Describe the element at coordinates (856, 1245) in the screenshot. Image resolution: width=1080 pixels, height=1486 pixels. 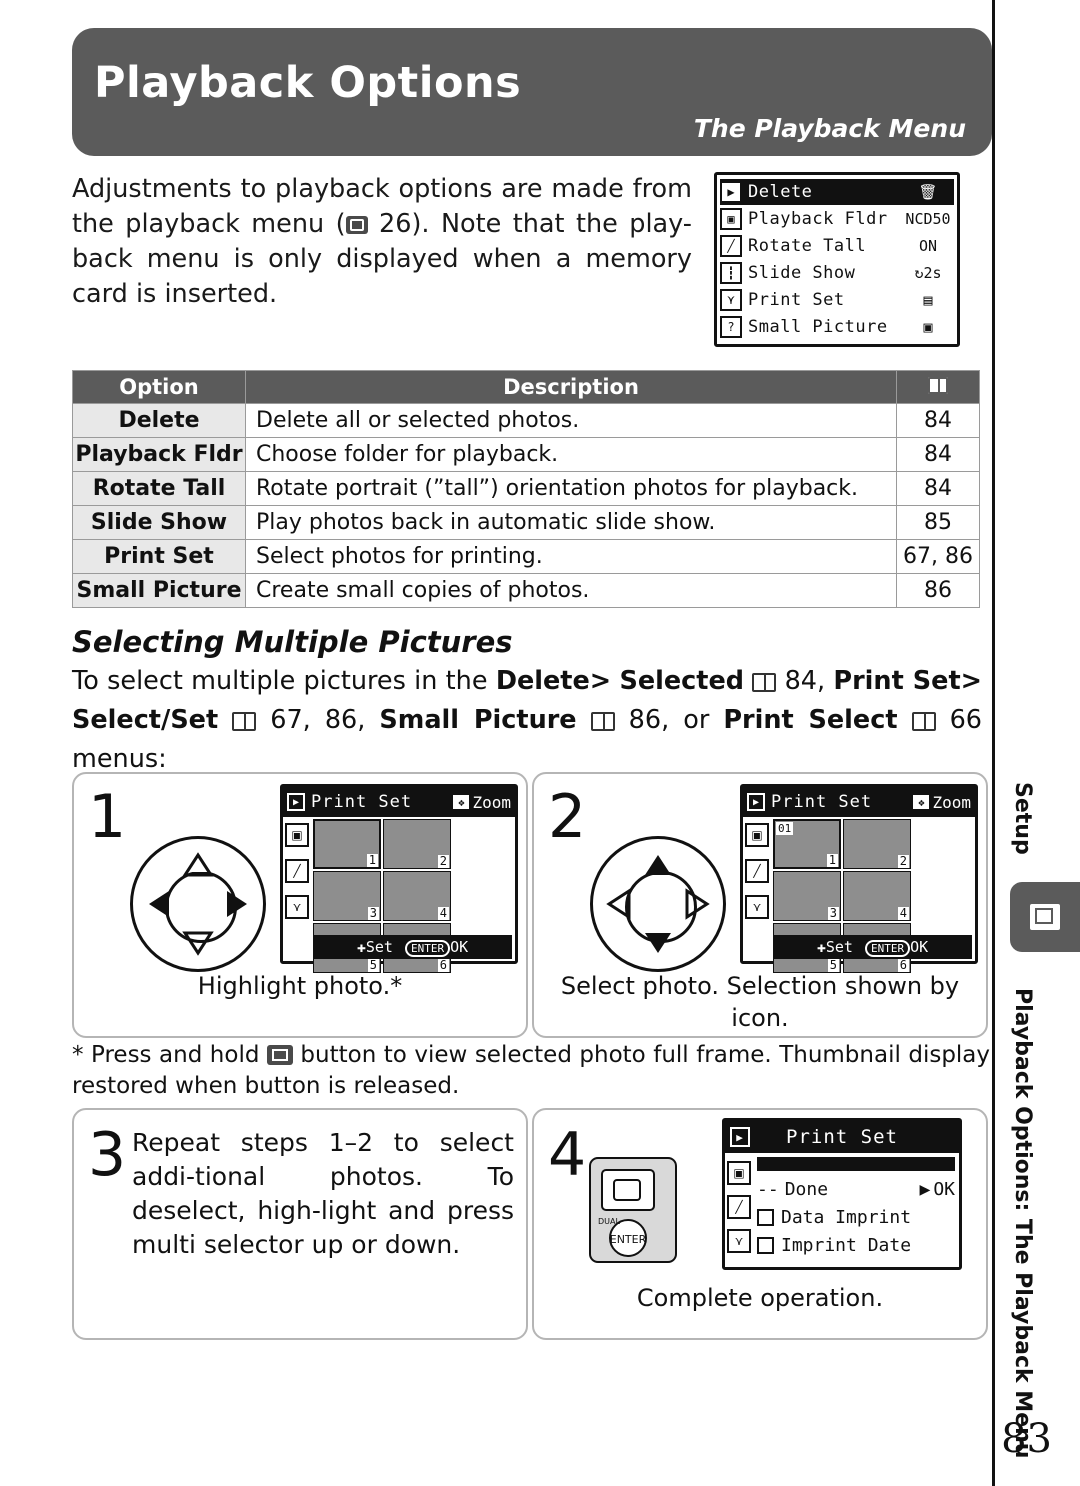
I see `menu-row-imprint-date: Imprint Date` at that location.